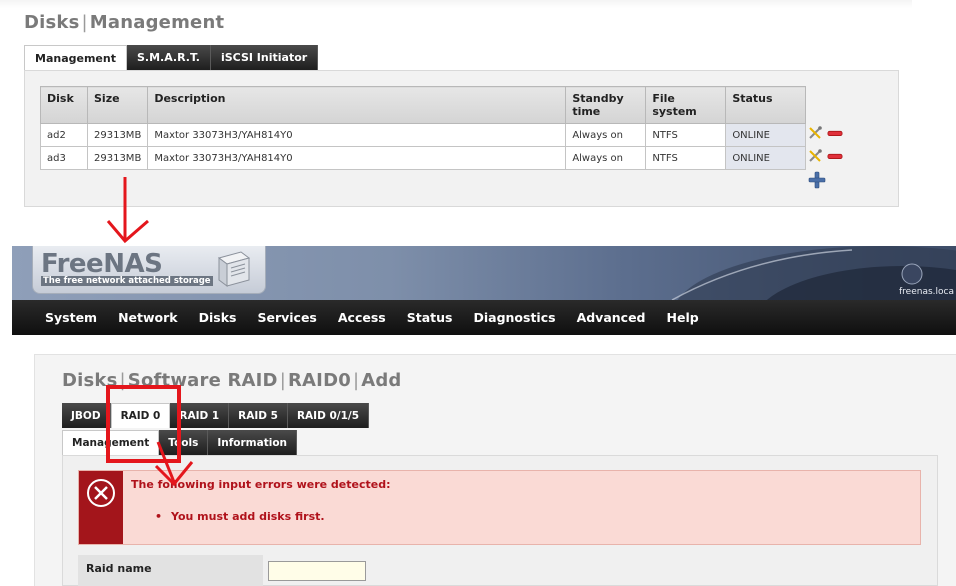 The height and width of the screenshot is (586, 956). What do you see at coordinates (101, 507) in the screenshot?
I see `error-sidebar` at bounding box center [101, 507].